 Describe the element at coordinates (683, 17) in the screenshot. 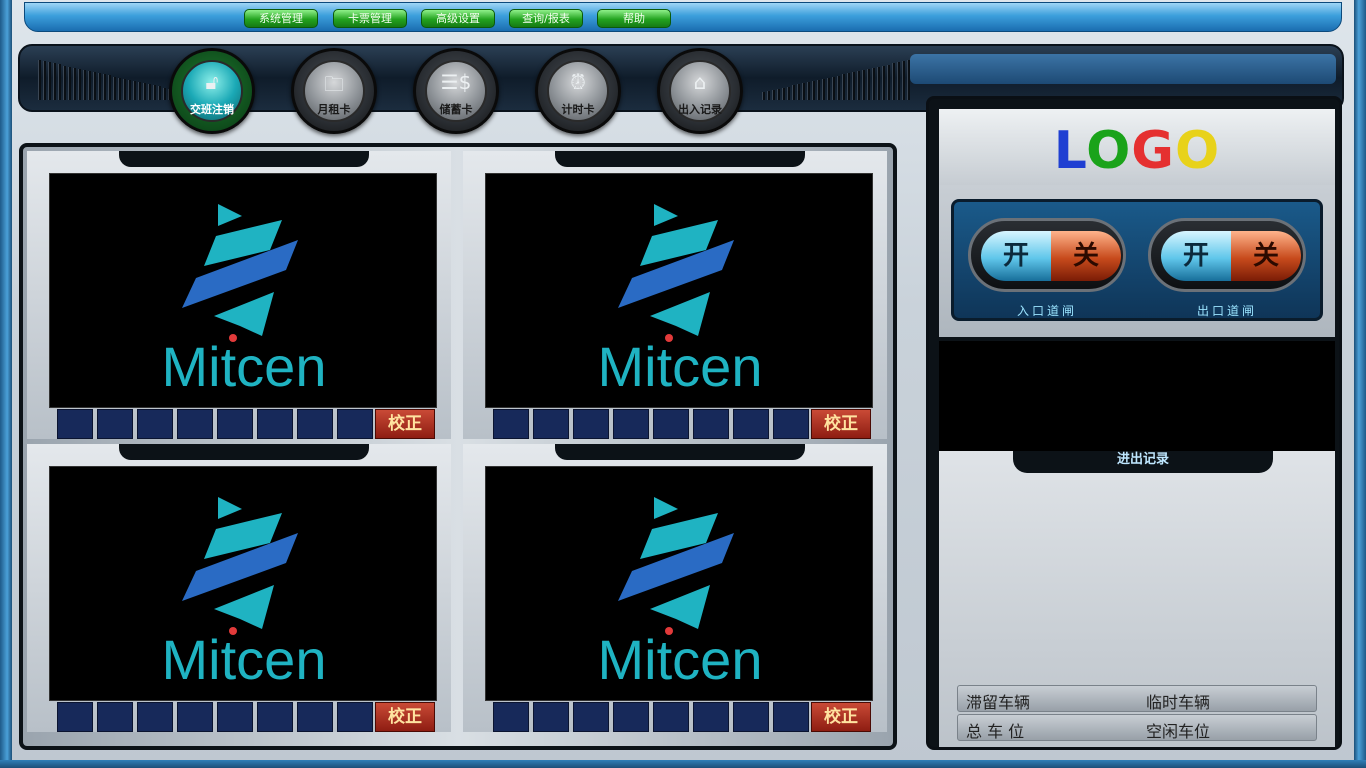

I see `menu-bar` at that location.